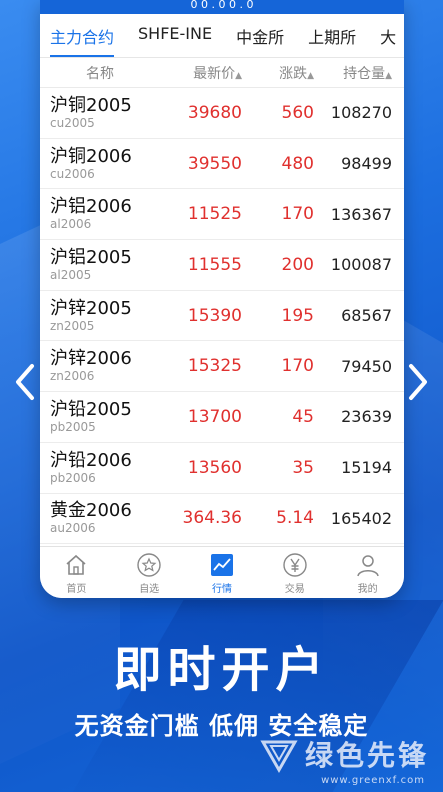  I want to click on table-row: 沪铜2006 cu2006 39550 480 98499, so click(222, 164).